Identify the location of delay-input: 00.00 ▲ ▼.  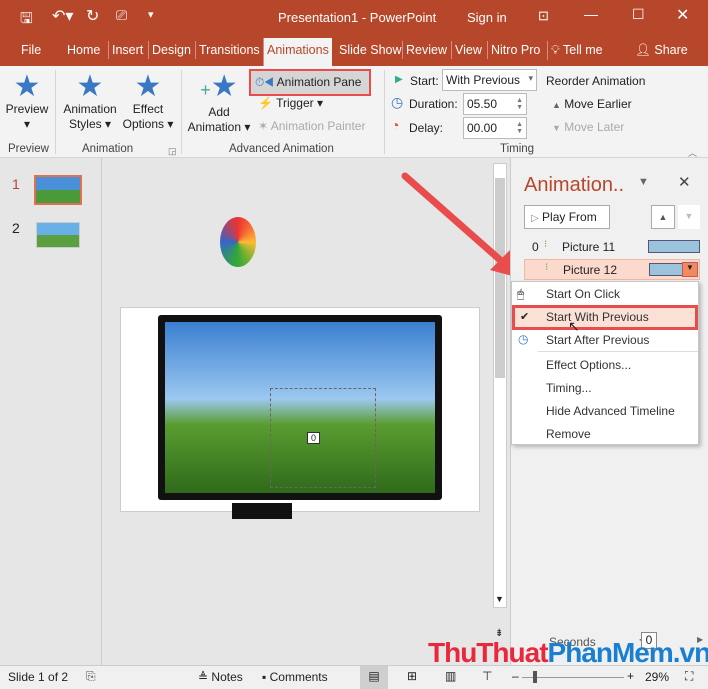
(495, 128).